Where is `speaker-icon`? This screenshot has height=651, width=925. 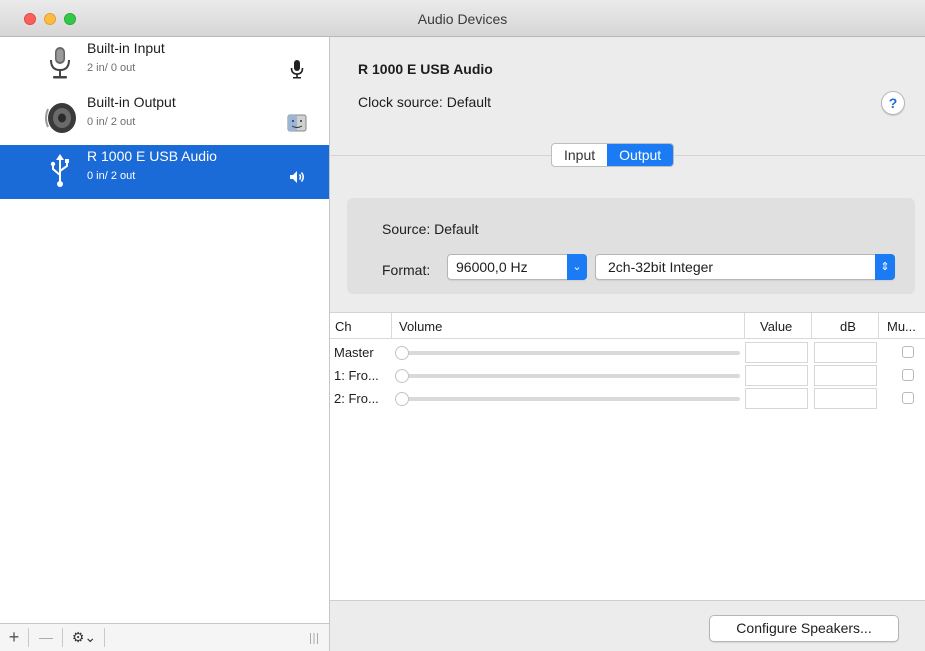
speaker-icon is located at coordinates (60, 118).